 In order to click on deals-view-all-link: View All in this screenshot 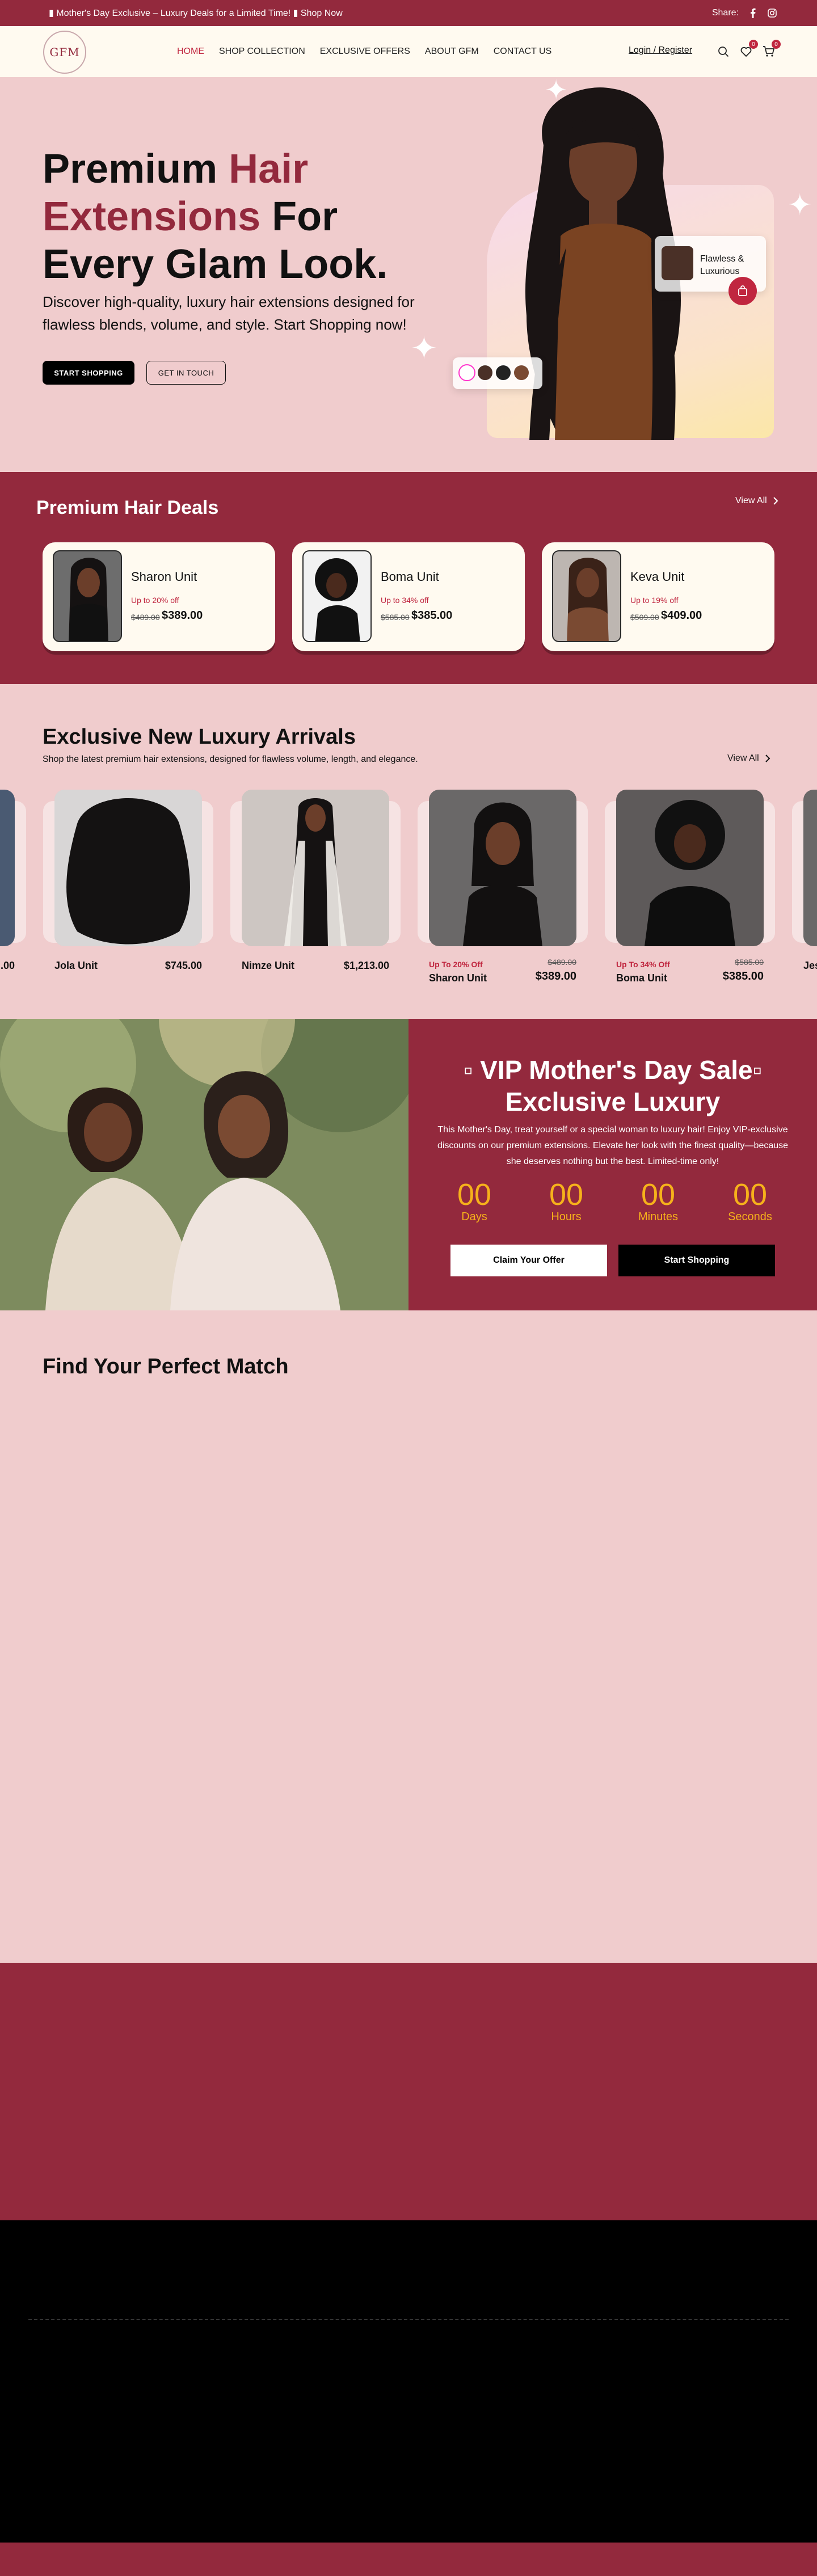, I will do `click(756, 501)`.